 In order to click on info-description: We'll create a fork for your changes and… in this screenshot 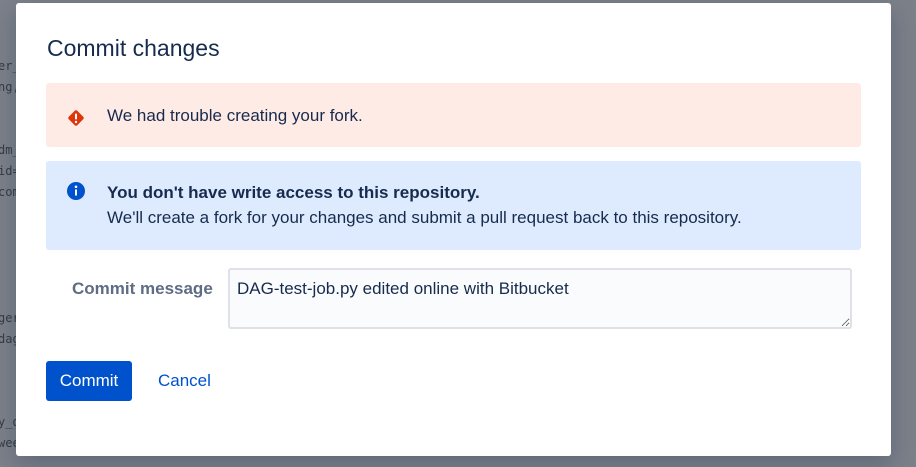, I will do `click(424, 217)`.